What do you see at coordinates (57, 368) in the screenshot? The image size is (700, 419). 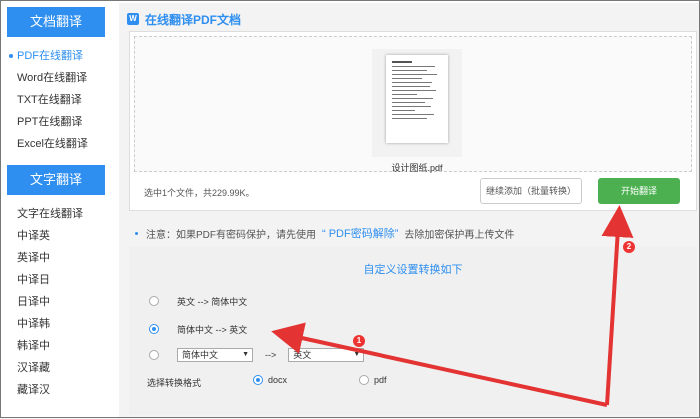 I see `sidebar-item-zh-bo: 汉译藏` at bounding box center [57, 368].